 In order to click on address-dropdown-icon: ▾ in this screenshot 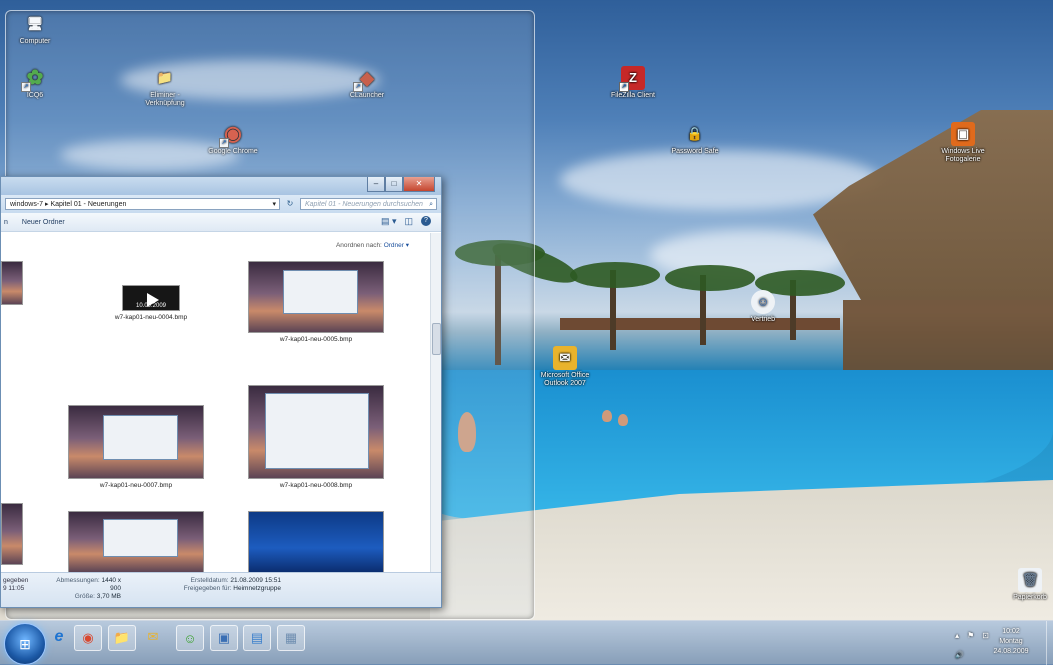, I will do `click(275, 204)`.